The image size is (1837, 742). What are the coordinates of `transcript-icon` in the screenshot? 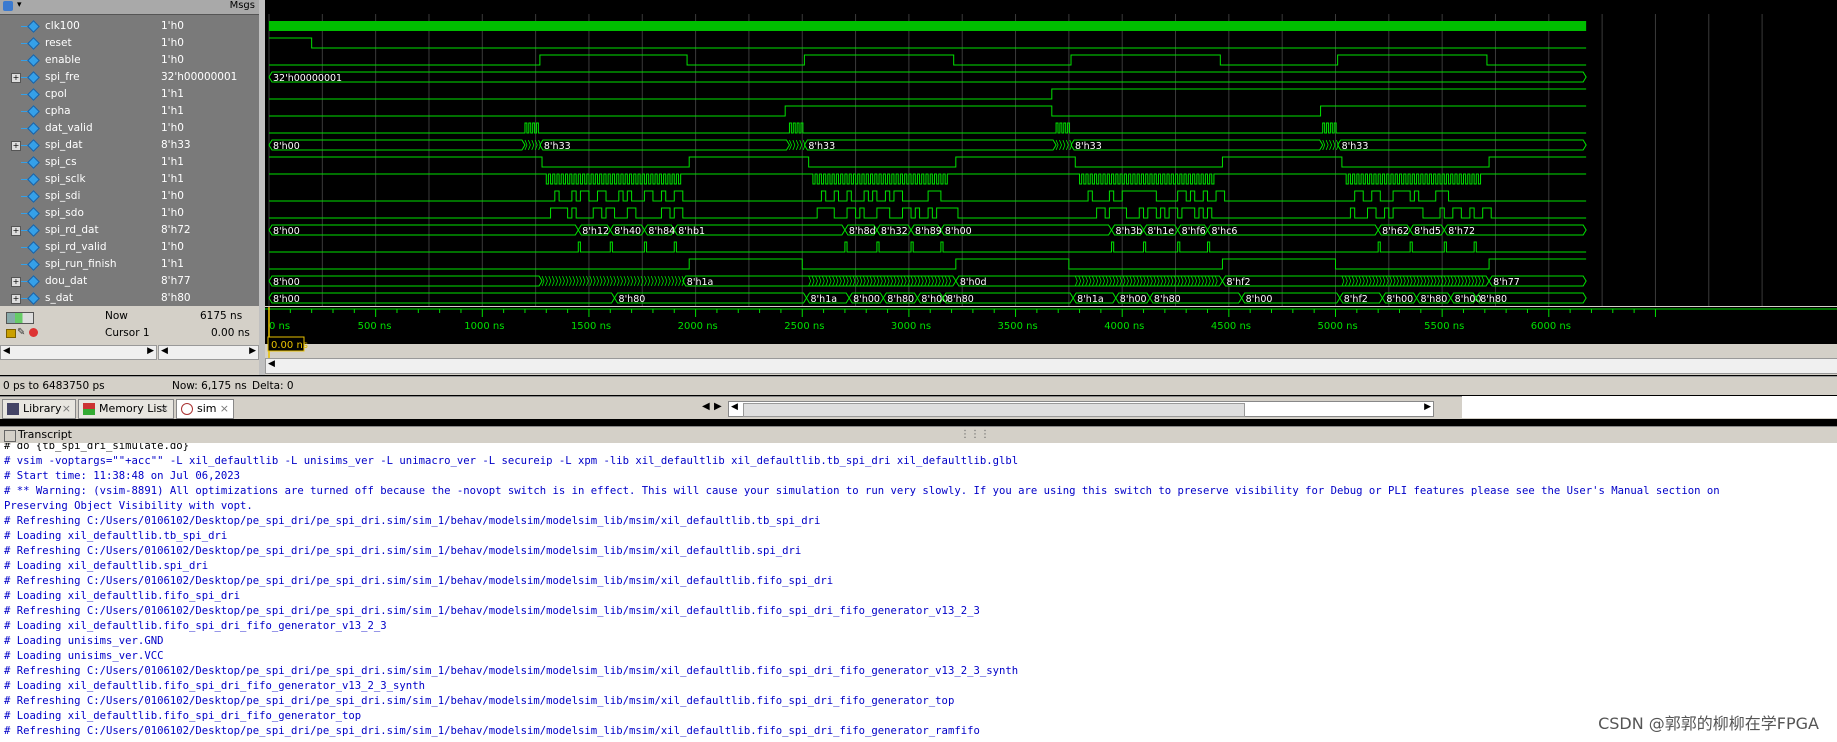 It's located at (10, 436).